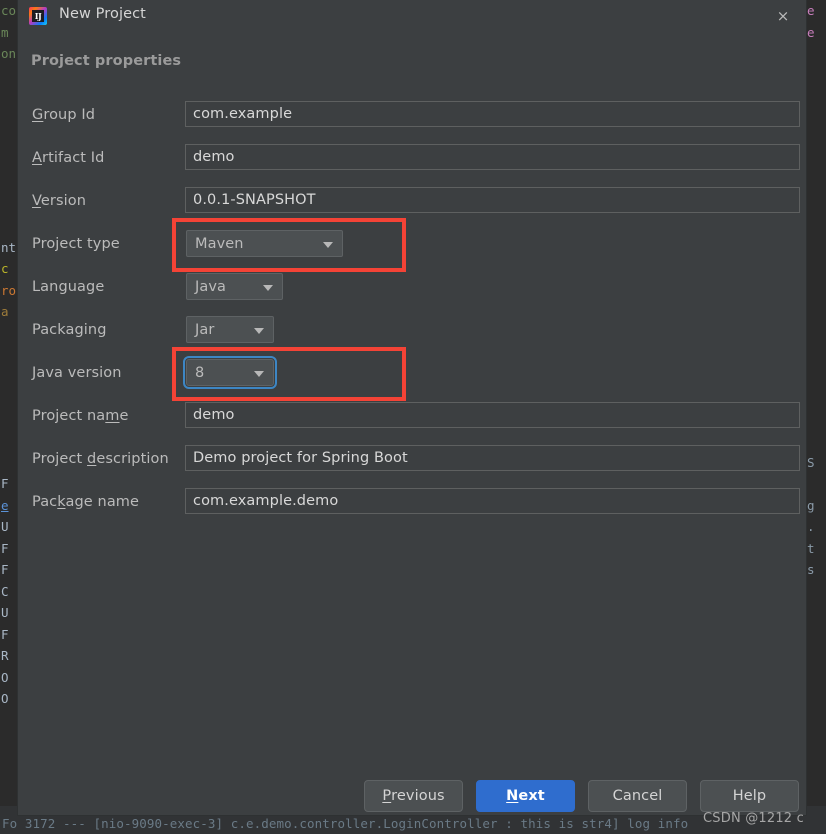 The image size is (826, 834). I want to click on label-version: Version, so click(59, 201).